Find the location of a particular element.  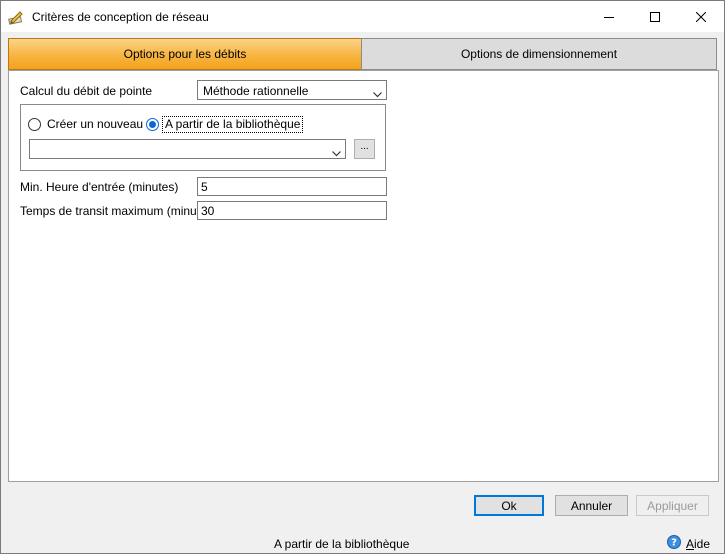

help-icon: ? is located at coordinates (674, 542).